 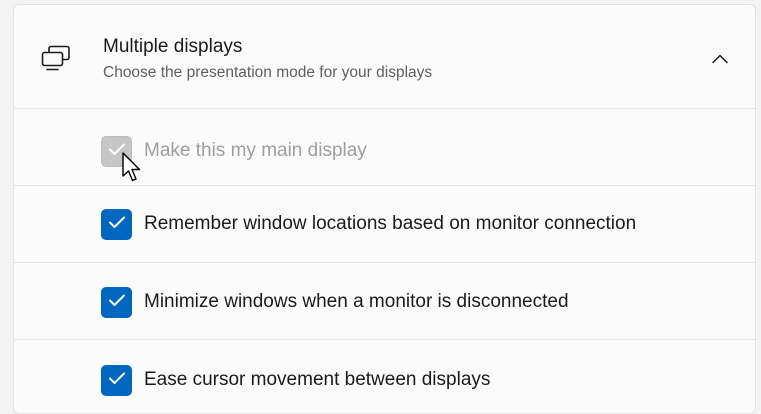 I want to click on main-display-label: Make this my main display, so click(x=255, y=150).